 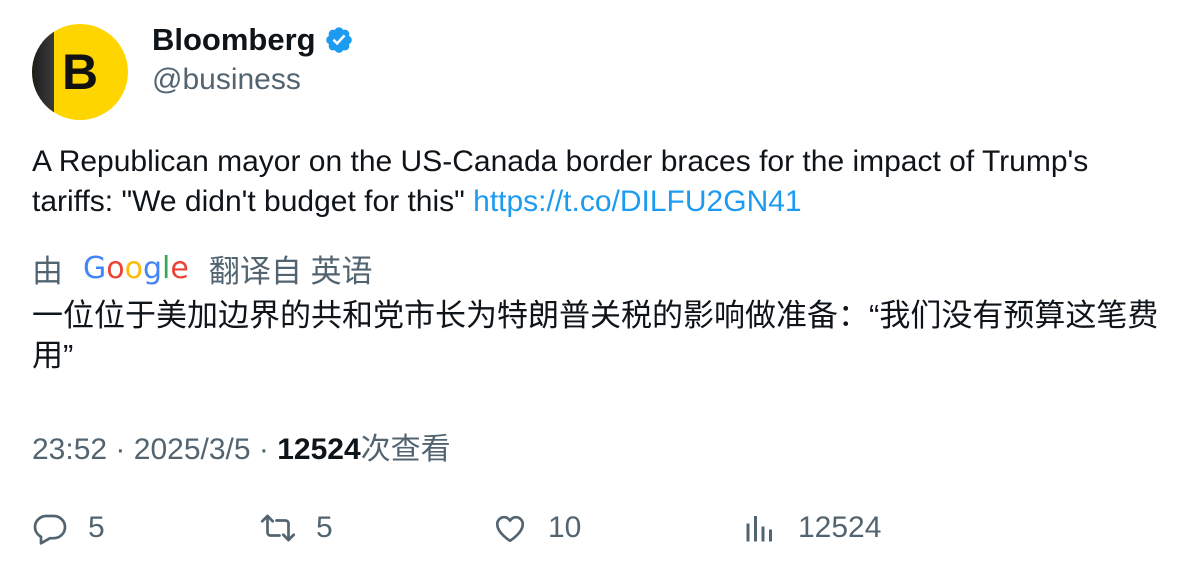 What do you see at coordinates (202, 268) in the screenshot?
I see `translation-attribution: 由 Google 翻译自 英语` at bounding box center [202, 268].